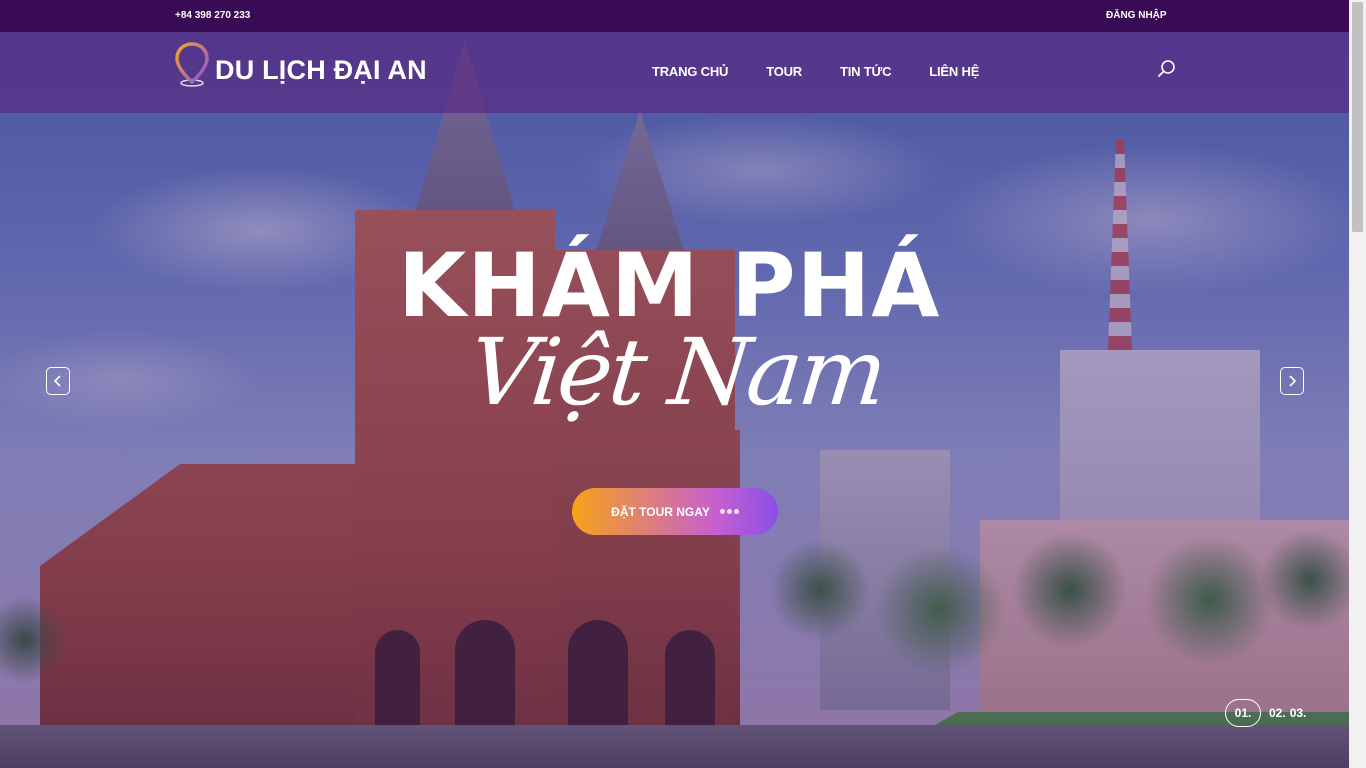  I want to click on nav-item-home: TRANG CHỦ, so click(690, 71).